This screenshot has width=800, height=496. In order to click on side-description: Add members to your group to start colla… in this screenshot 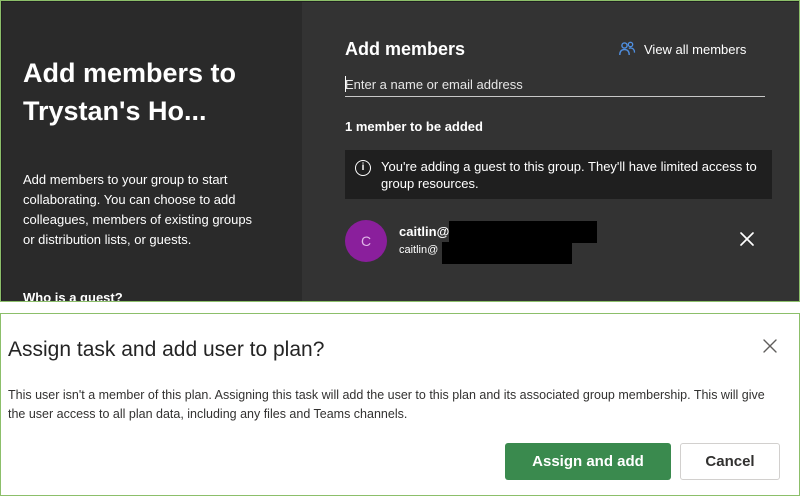, I will do `click(138, 209)`.